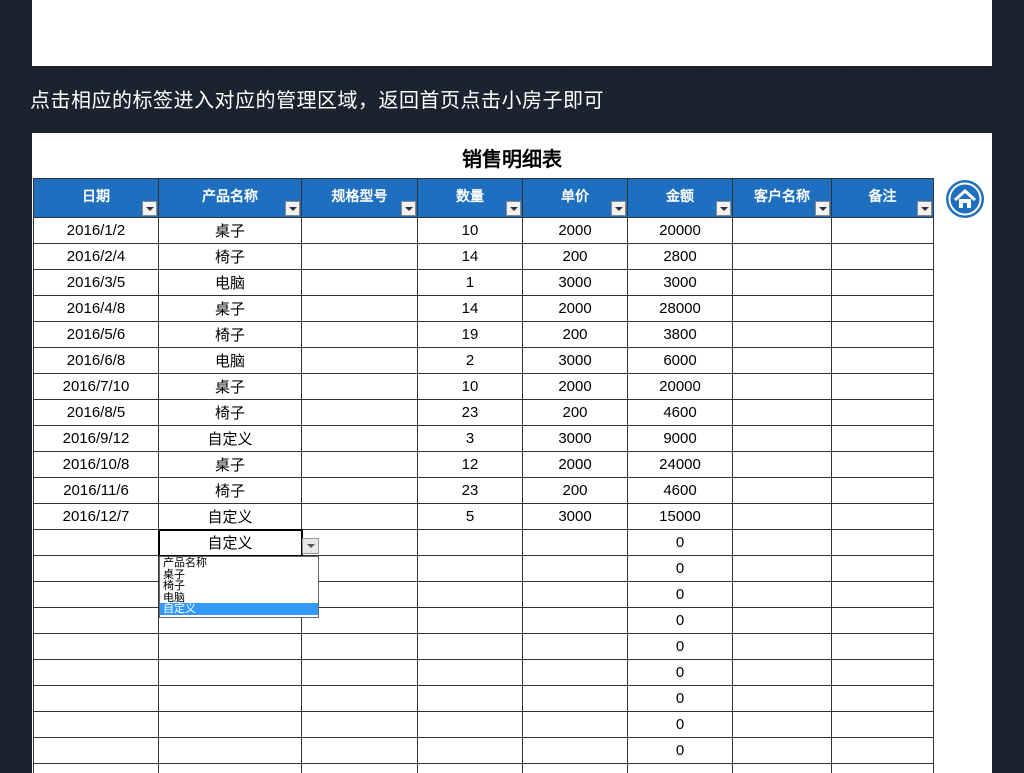  I want to click on dropdown-arrow-button, so click(310, 546).